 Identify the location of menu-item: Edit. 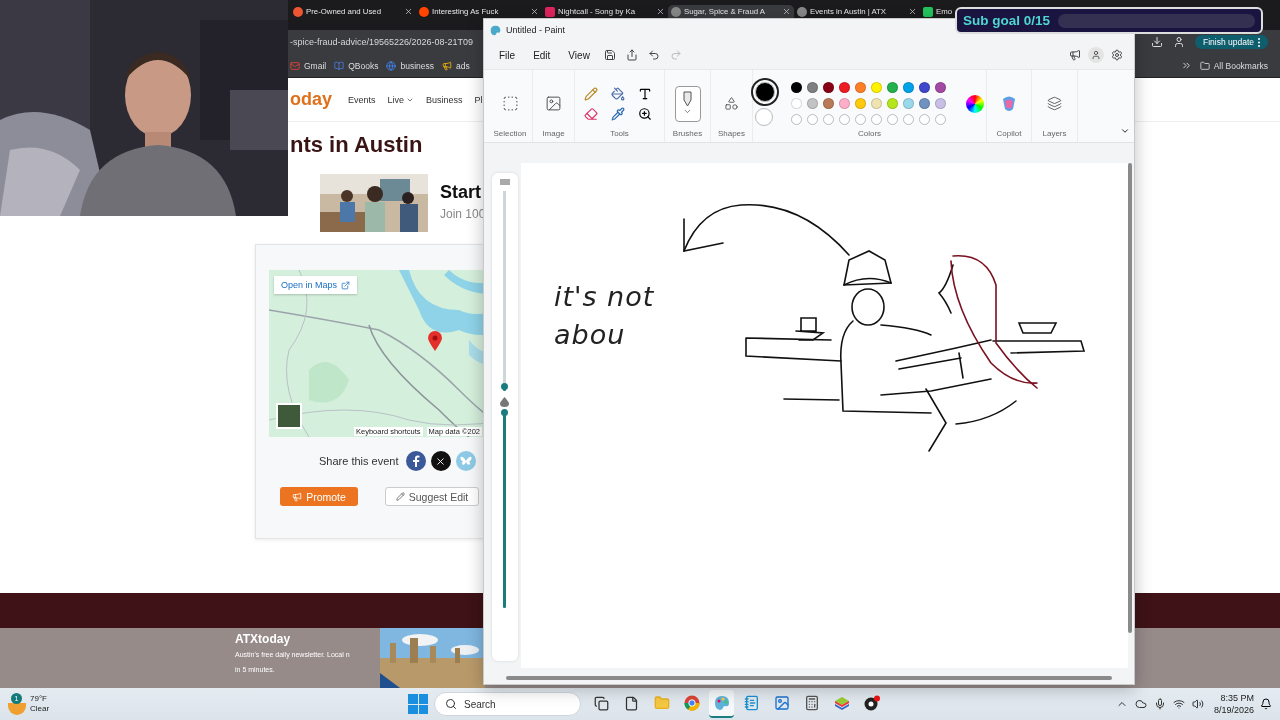
(542, 55).